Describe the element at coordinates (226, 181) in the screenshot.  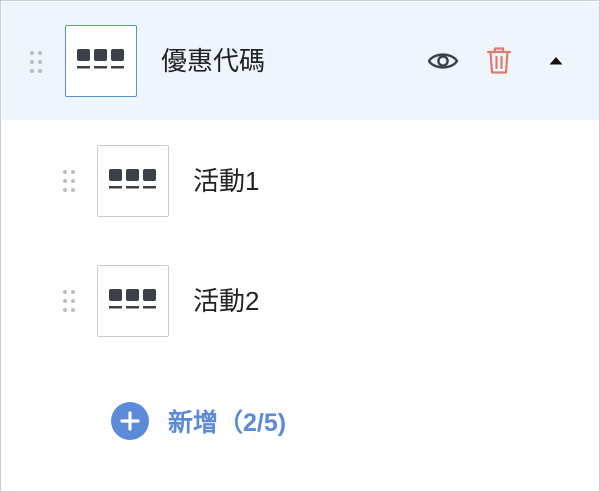
I see `menu-item-label: 活動1` at that location.